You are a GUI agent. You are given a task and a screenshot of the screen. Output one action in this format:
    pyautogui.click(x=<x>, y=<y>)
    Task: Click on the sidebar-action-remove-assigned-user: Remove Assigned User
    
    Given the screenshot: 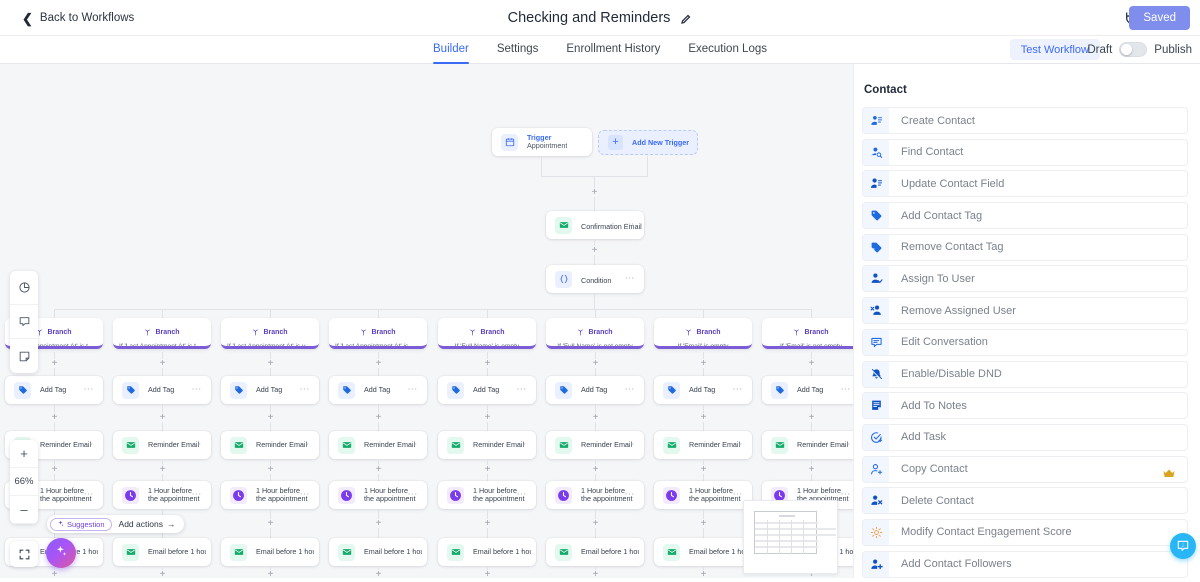 What is the action you would take?
    pyautogui.click(x=1025, y=311)
    